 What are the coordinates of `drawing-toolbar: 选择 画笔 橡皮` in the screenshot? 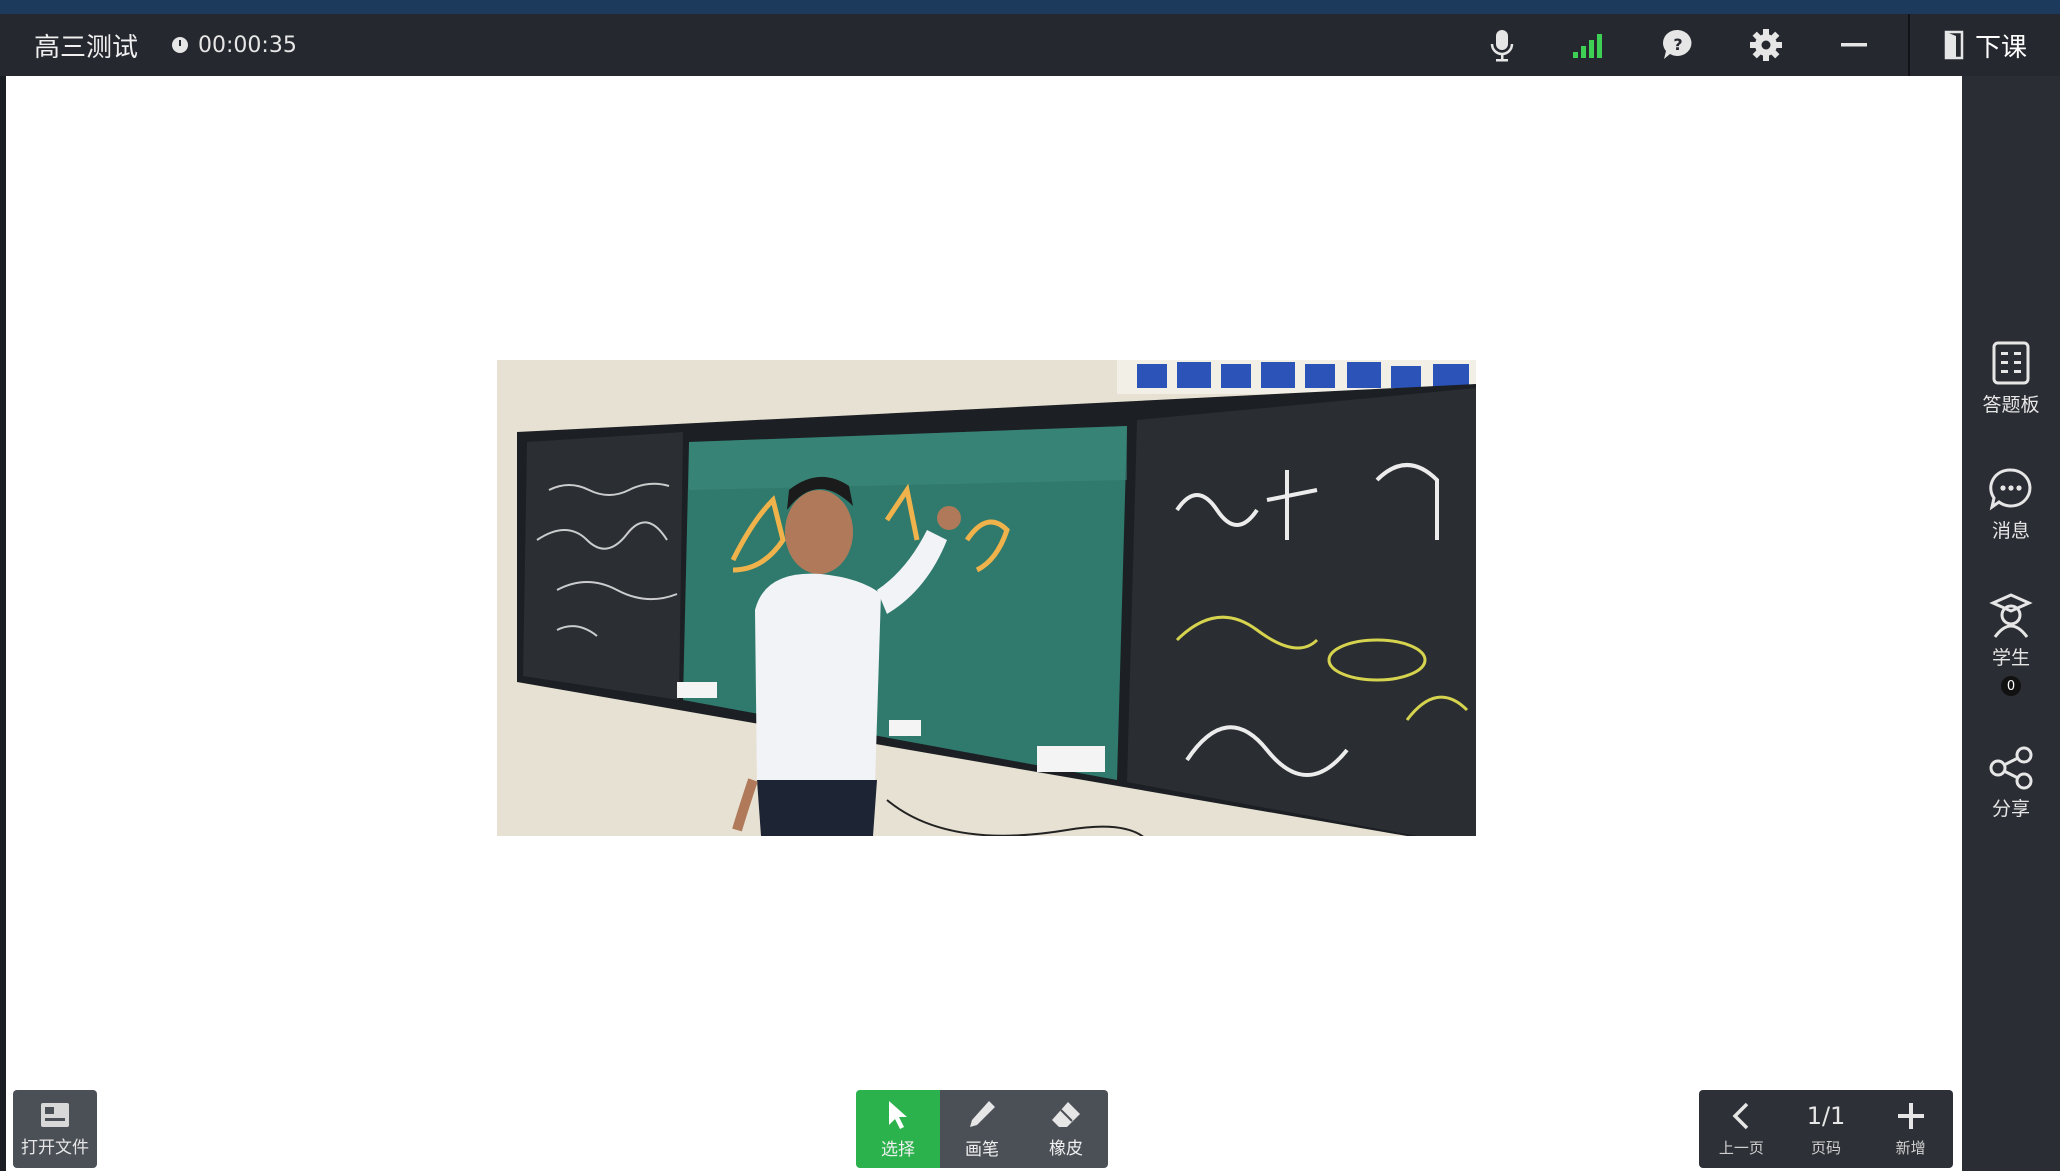 It's located at (982, 1129).